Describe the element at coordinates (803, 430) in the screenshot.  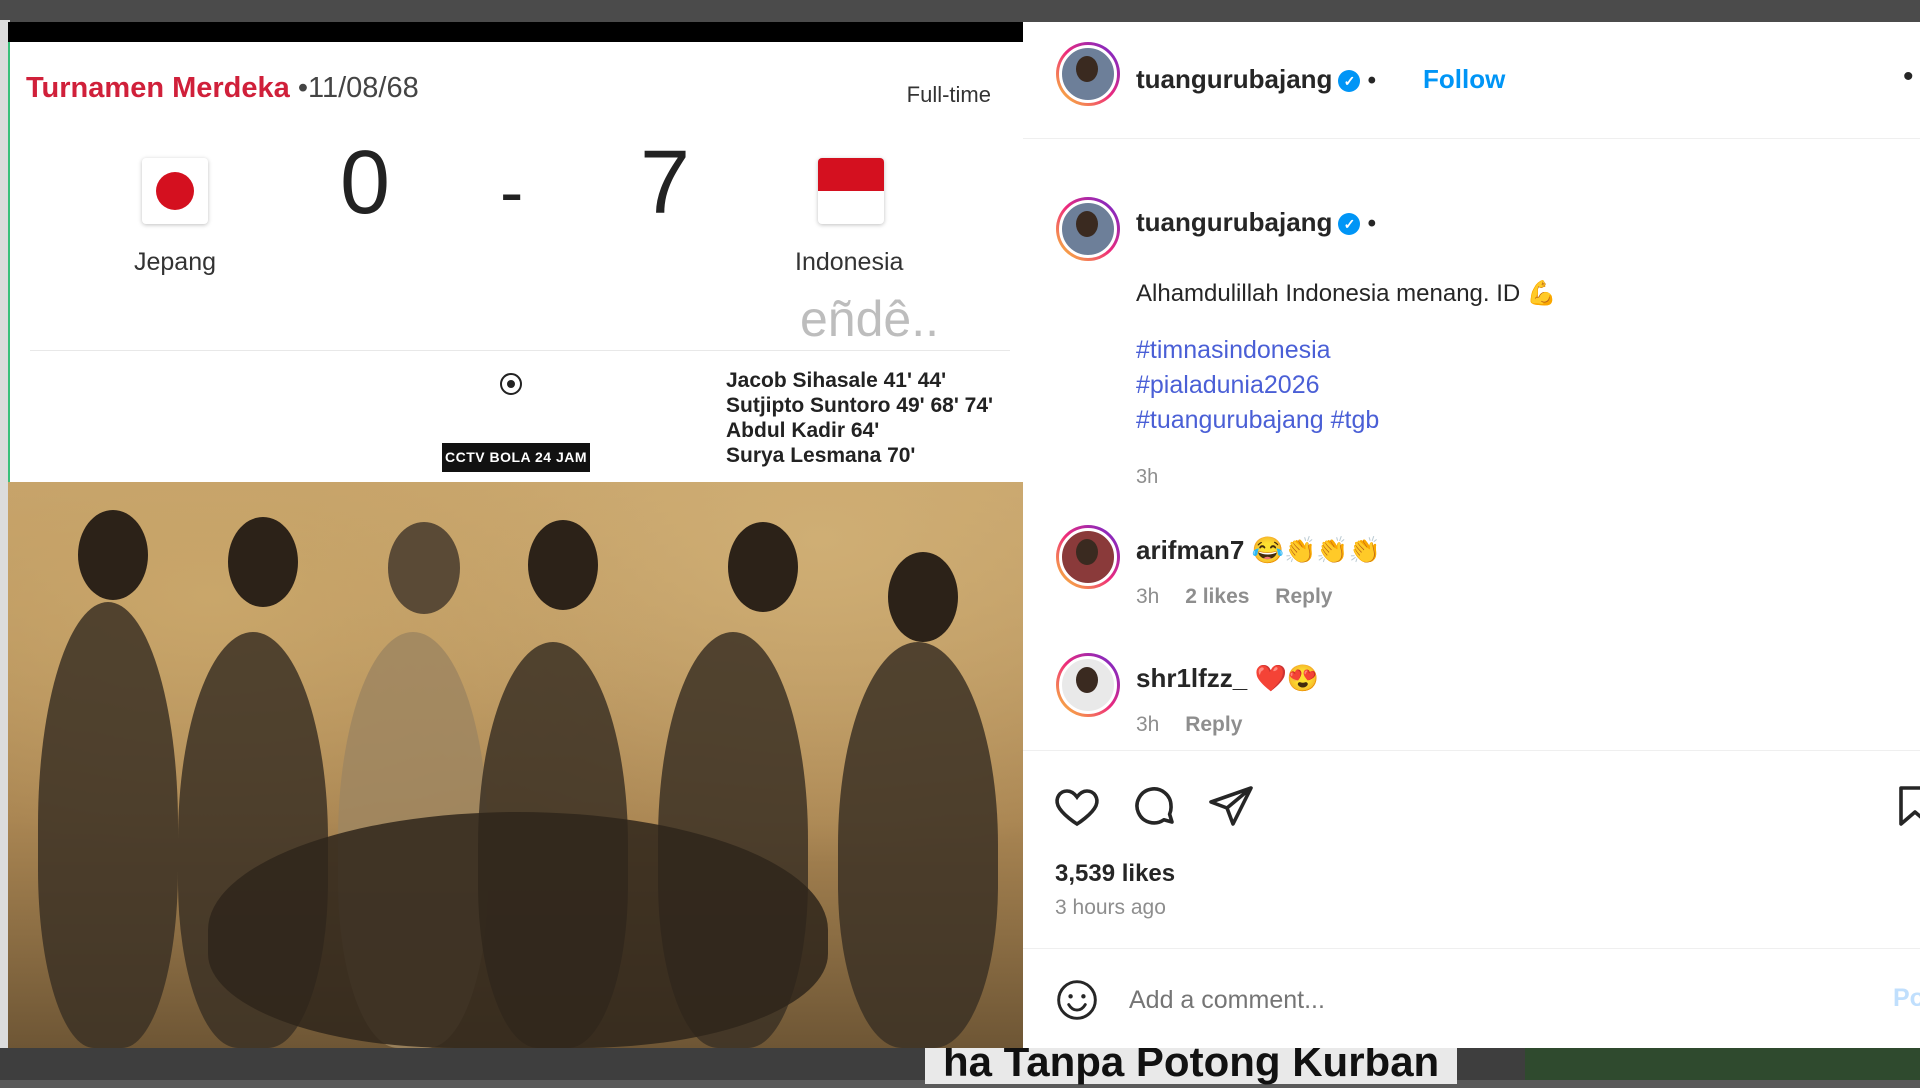
I see `goal-scorer: Abdul Kadir 64'` at that location.